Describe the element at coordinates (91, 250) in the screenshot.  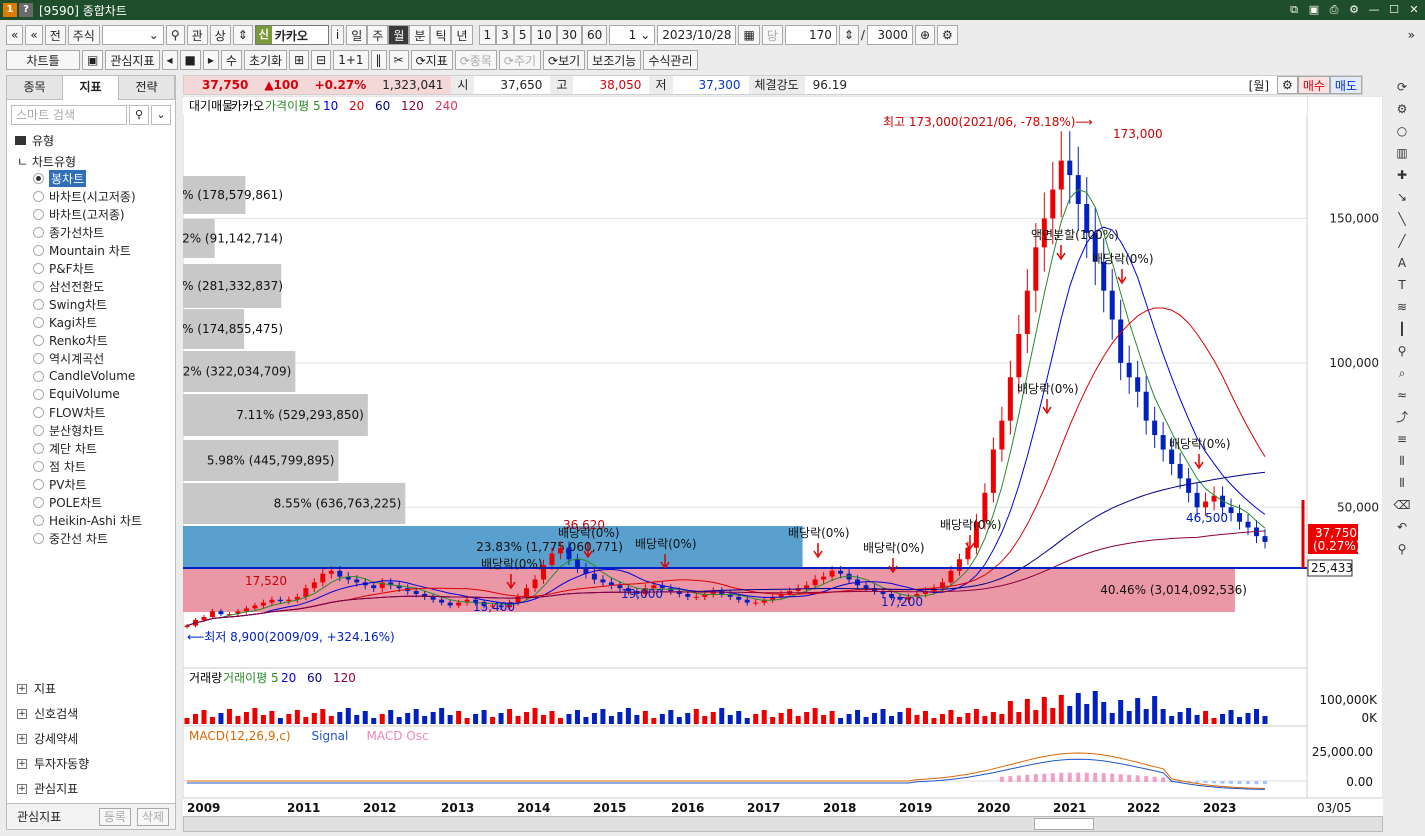
I see `chart-type-item: Mountain 차트` at that location.